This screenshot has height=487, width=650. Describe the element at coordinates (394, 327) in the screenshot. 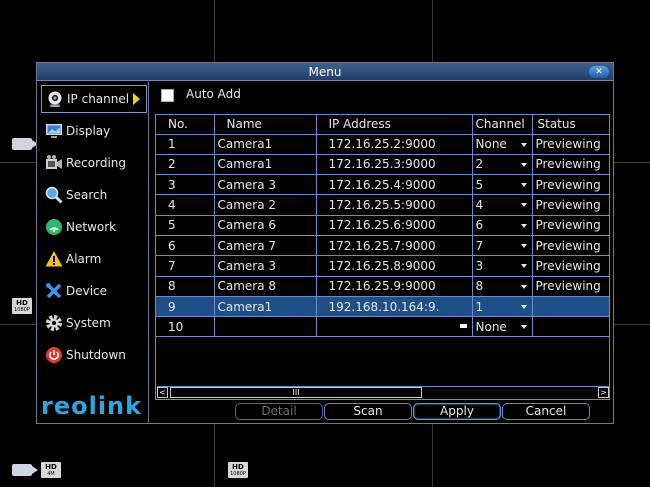

I see `ip-input` at that location.